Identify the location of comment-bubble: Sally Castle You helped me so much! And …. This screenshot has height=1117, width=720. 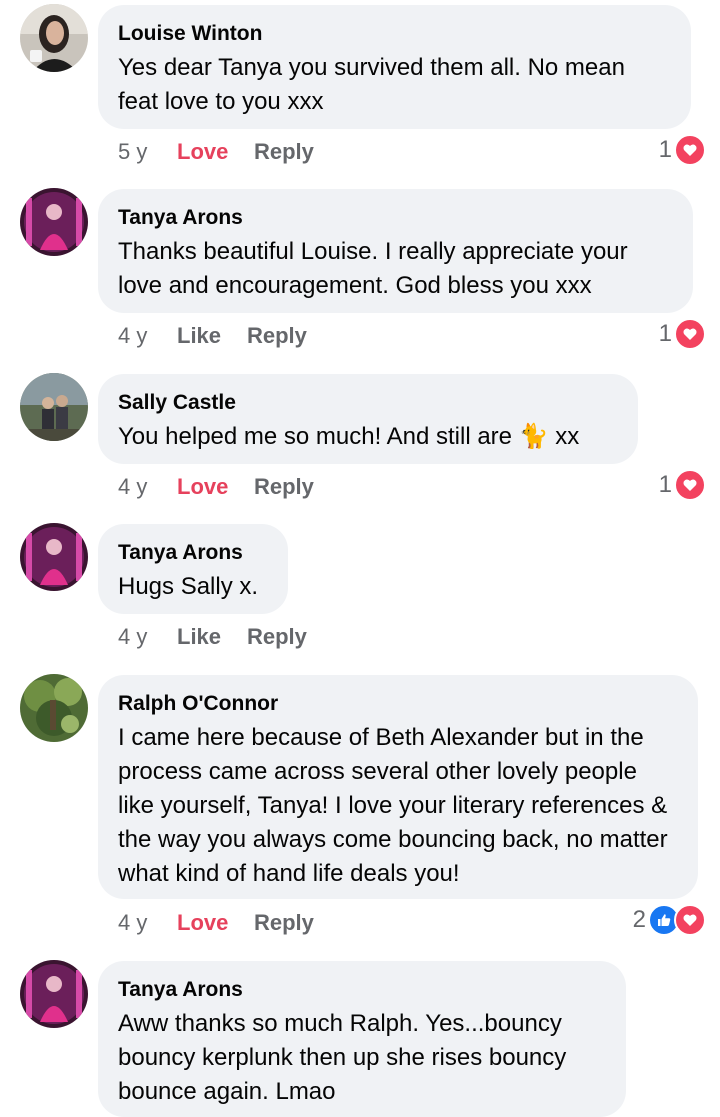
(368, 419).